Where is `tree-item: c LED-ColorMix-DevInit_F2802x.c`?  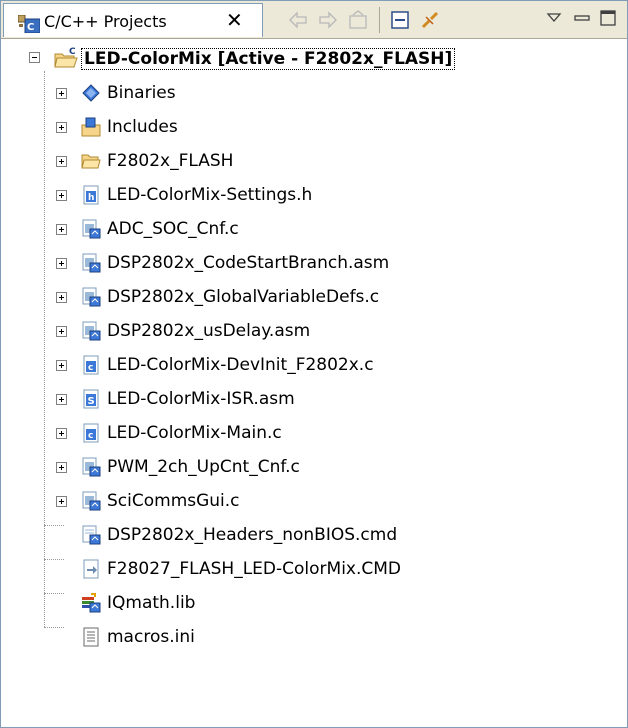 tree-item: c LED-ColorMix-DevInit_F2802x.c is located at coordinates (314, 366).